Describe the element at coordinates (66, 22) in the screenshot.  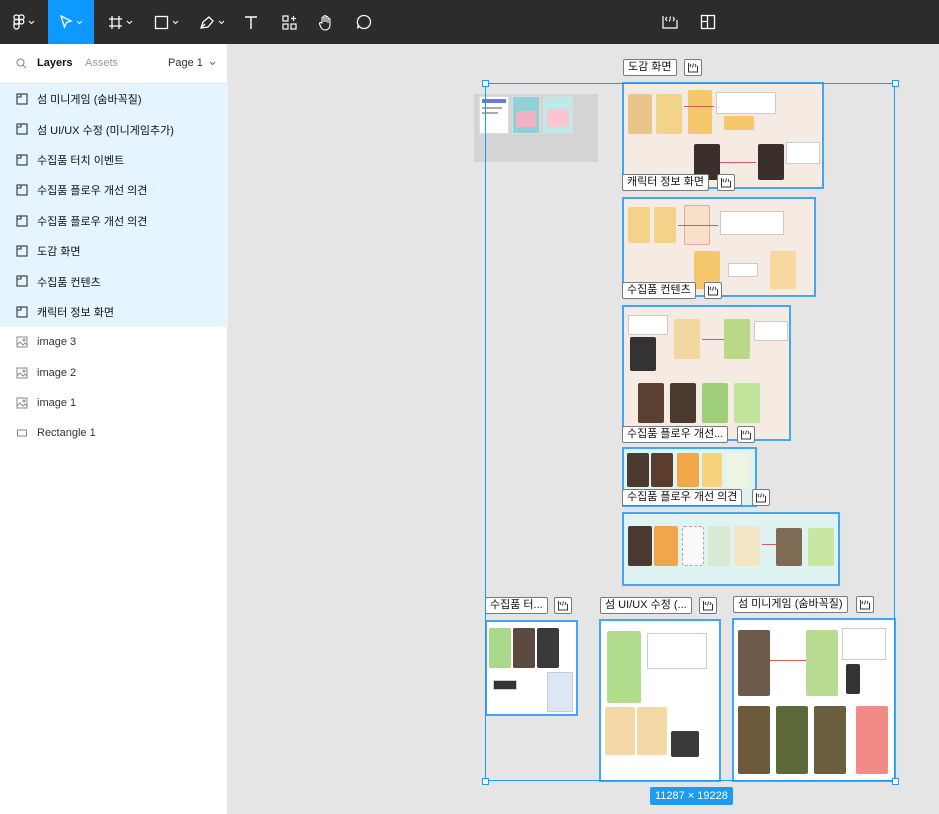
I see `move-tool-icon` at that location.